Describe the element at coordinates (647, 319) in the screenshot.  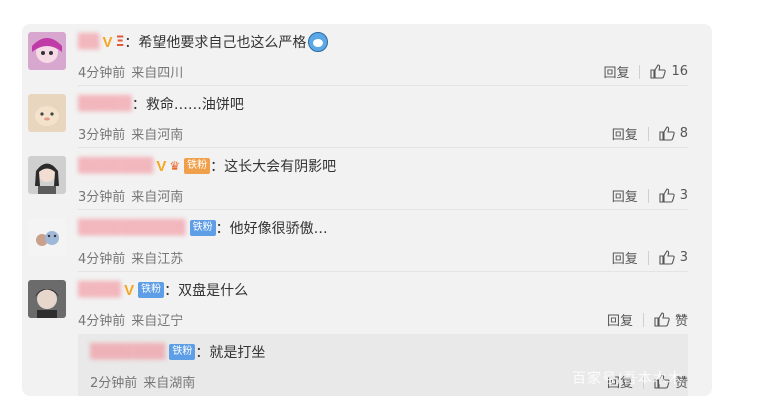
I see `comment-actions: 回复 赞` at that location.